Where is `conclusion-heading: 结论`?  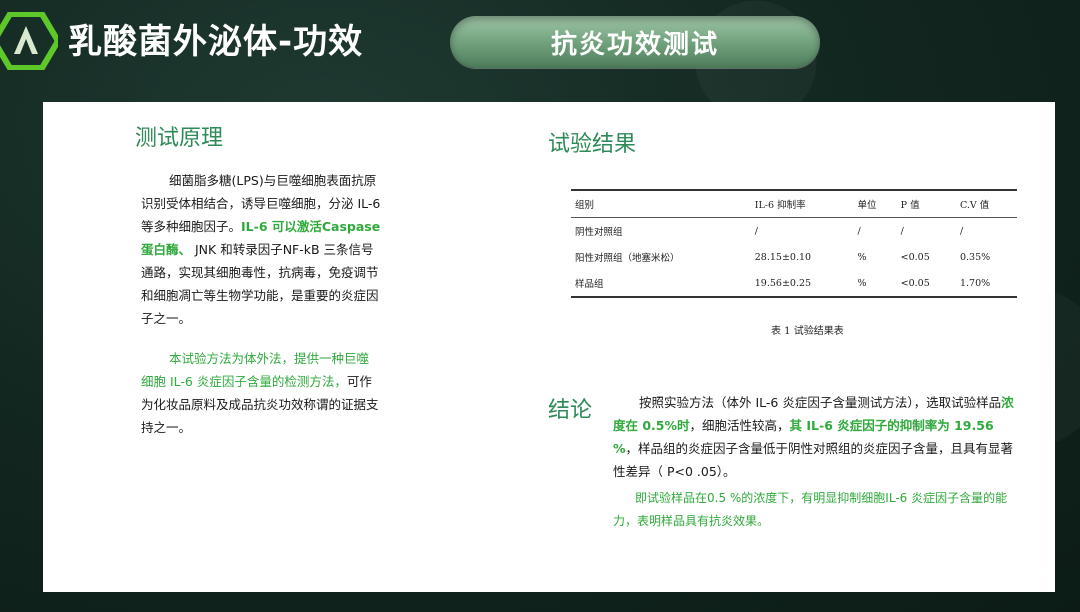
conclusion-heading: 结论 is located at coordinates (570, 410).